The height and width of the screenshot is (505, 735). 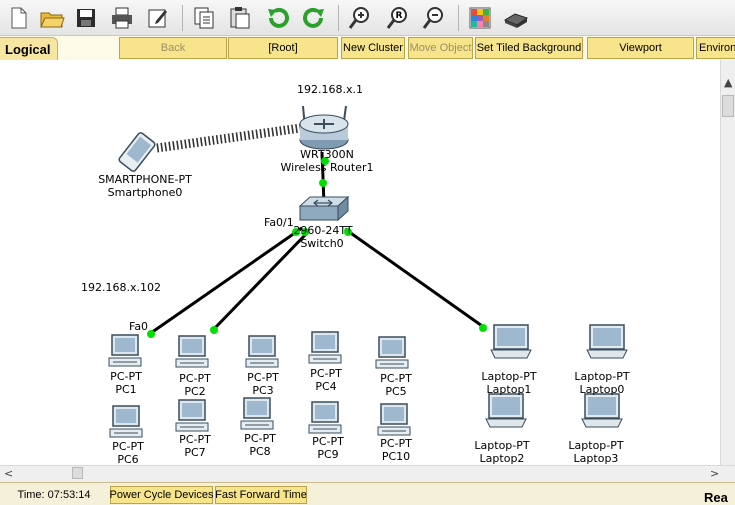 I want to click on pc2-name-label: PC2, so click(x=194, y=391).